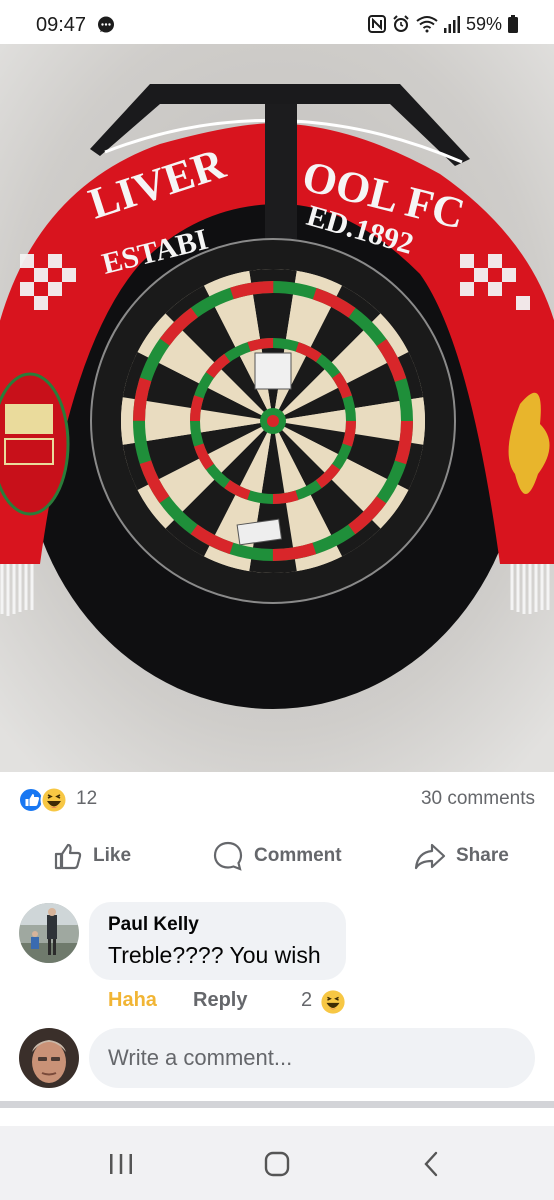 This screenshot has width=554, height=1200. What do you see at coordinates (214, 955) in the screenshot?
I see `comment-text: Treble???? You wish` at bounding box center [214, 955].